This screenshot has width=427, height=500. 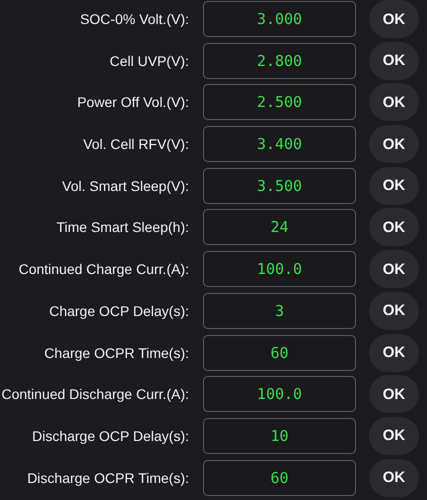 What do you see at coordinates (122, 227) in the screenshot?
I see `setting-label: Time Smart Sleep(h):` at bounding box center [122, 227].